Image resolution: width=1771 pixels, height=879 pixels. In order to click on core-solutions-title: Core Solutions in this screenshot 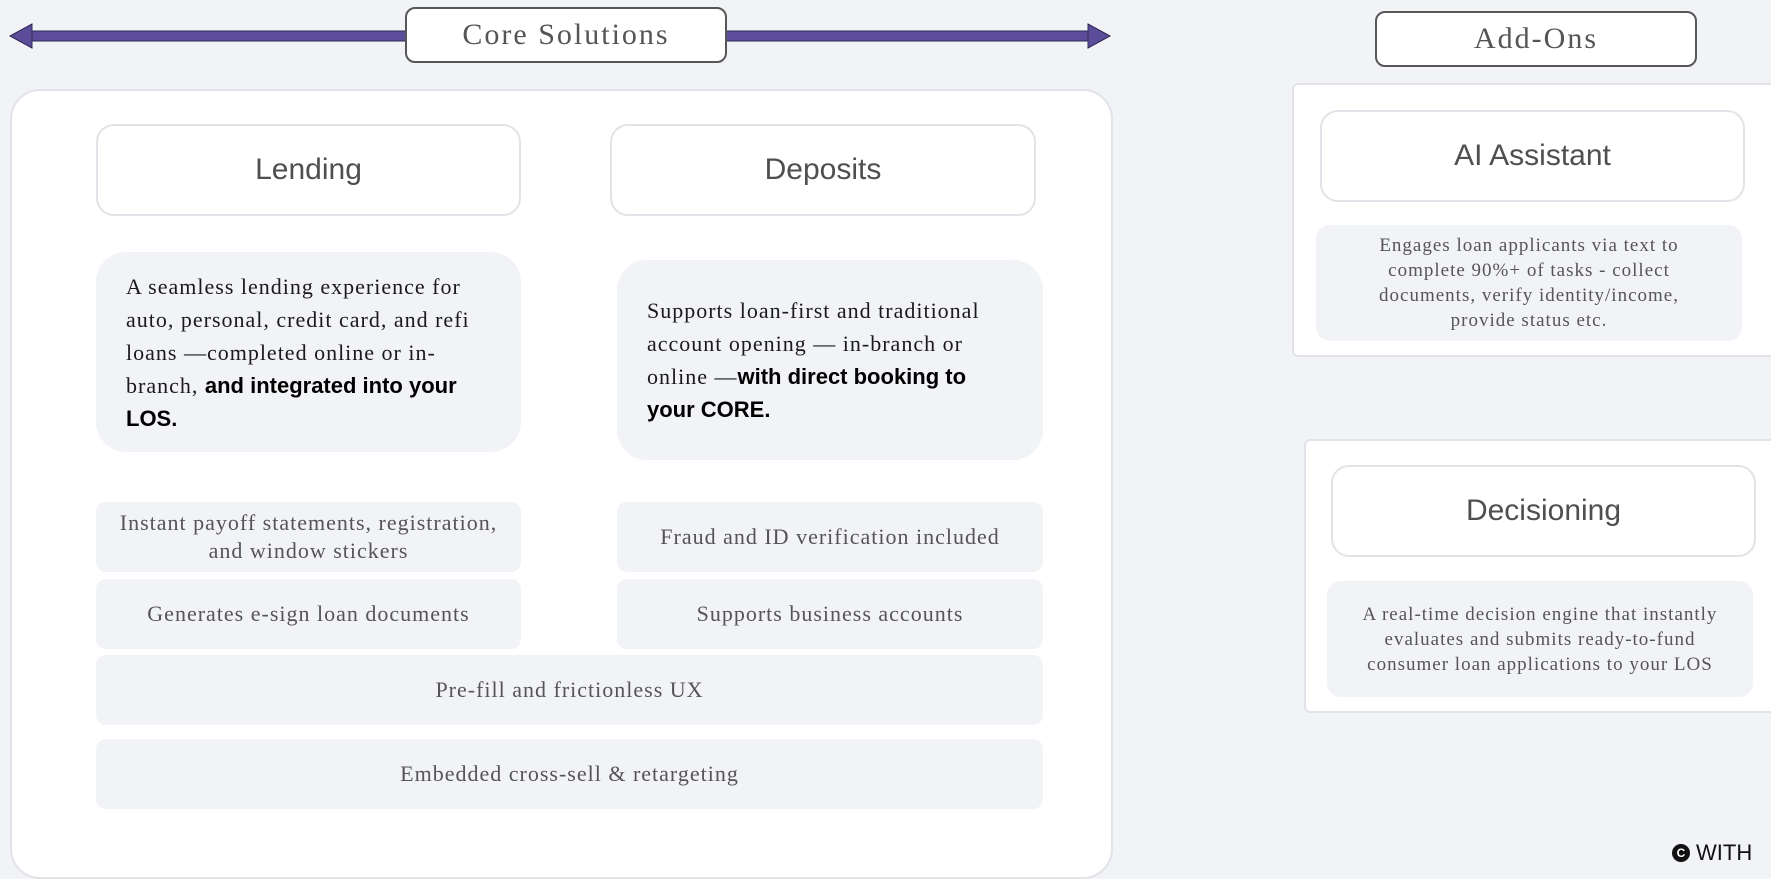, I will do `click(566, 35)`.